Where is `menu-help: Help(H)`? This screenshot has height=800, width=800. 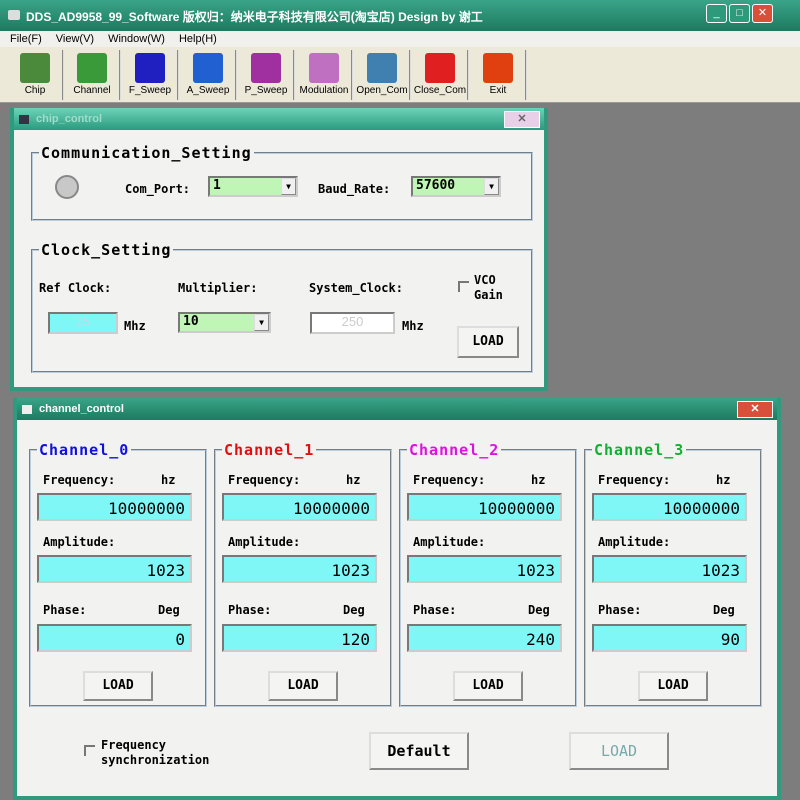 menu-help: Help(H) is located at coordinates (198, 39).